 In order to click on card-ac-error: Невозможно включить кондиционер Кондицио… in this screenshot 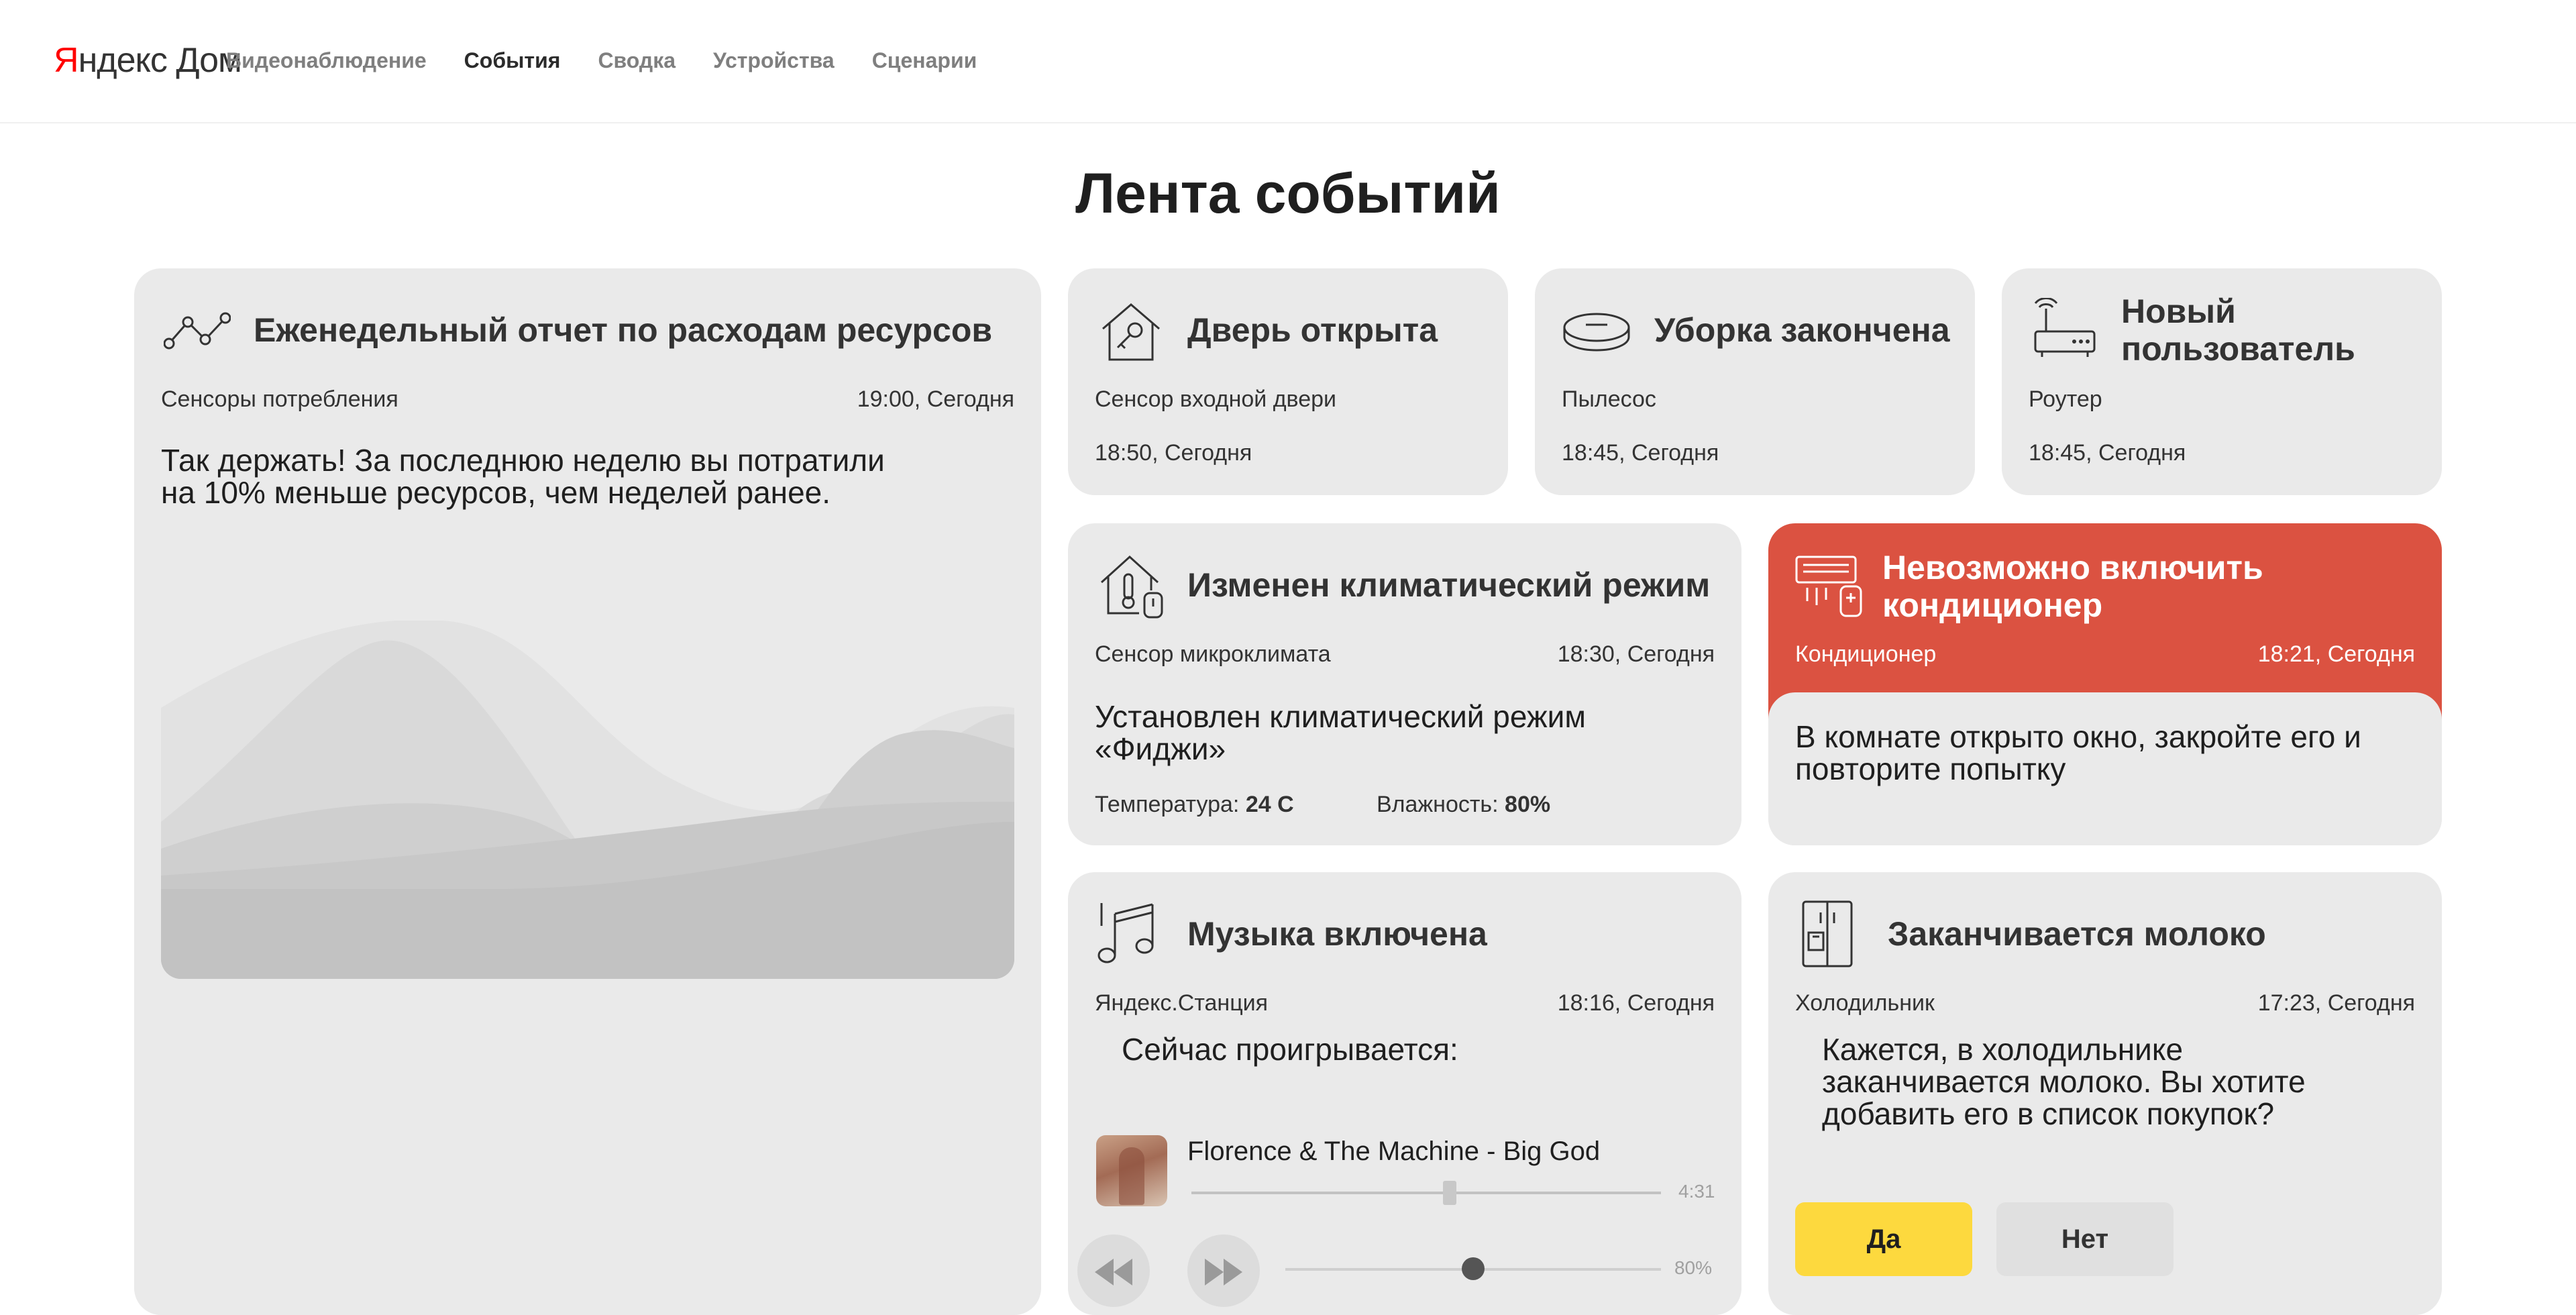, I will do `click(2105, 684)`.